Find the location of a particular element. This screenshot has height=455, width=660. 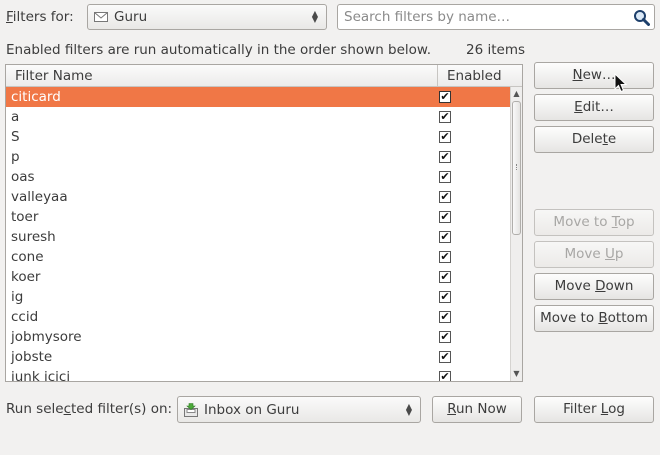

filters-for-text: ilters for: is located at coordinates (43, 17).